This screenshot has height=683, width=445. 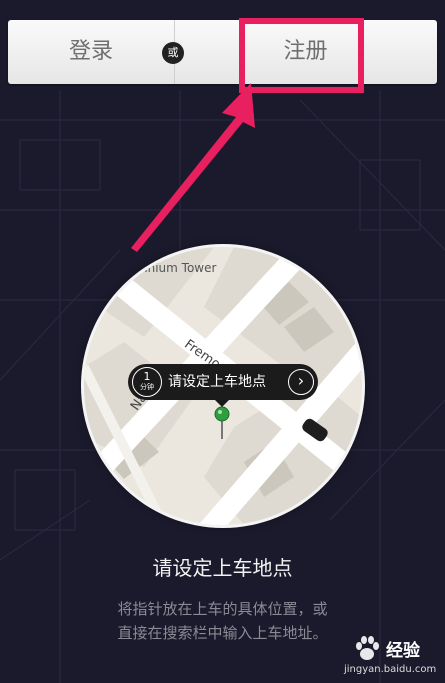 I want to click on eta-value: 1, so click(x=147, y=376).